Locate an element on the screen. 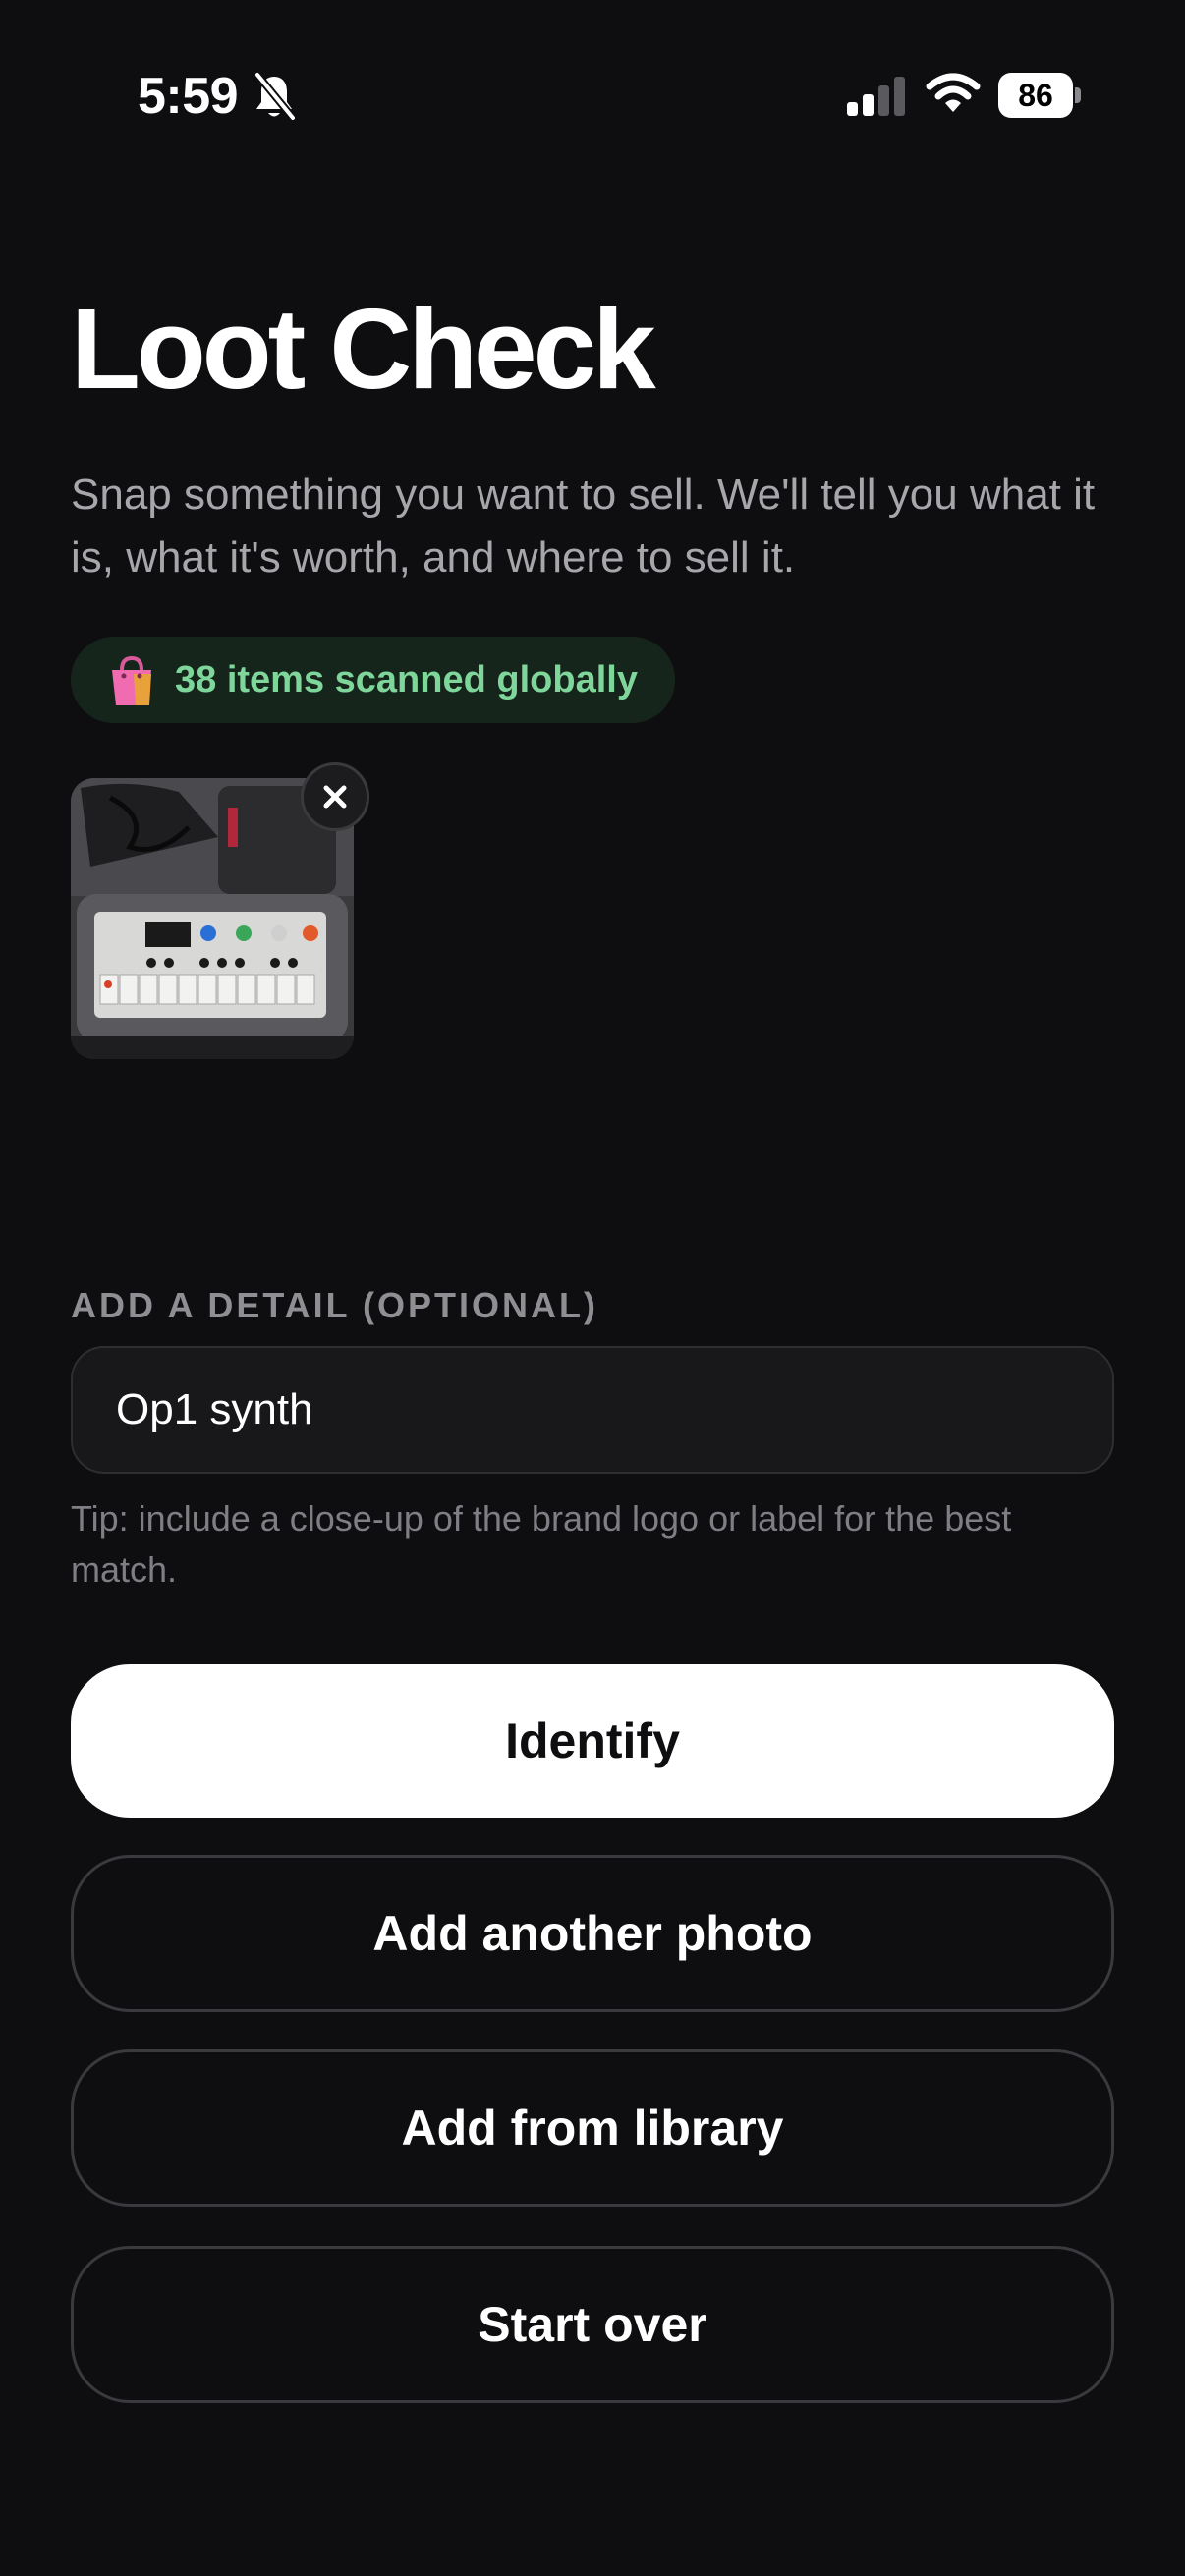  wifi-icon is located at coordinates (954, 92).